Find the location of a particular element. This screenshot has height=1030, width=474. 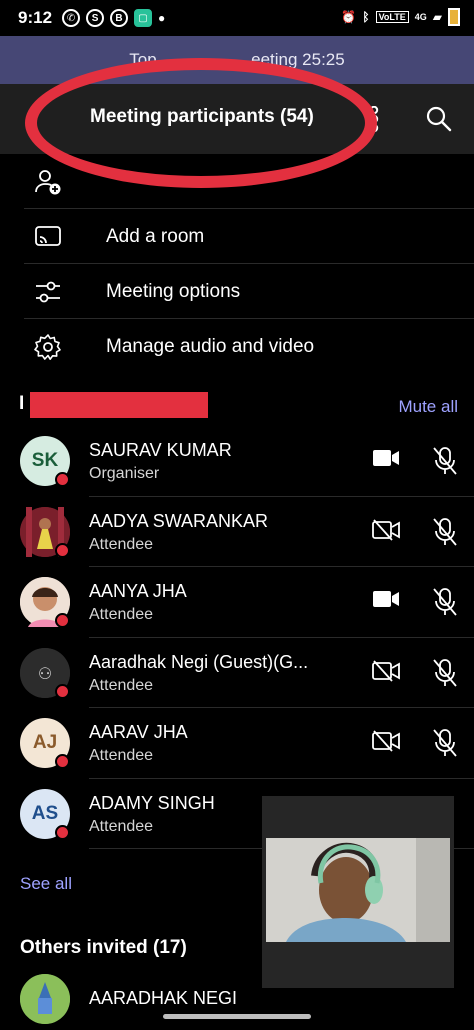

b-app-icon: B is located at coordinates (119, 18).